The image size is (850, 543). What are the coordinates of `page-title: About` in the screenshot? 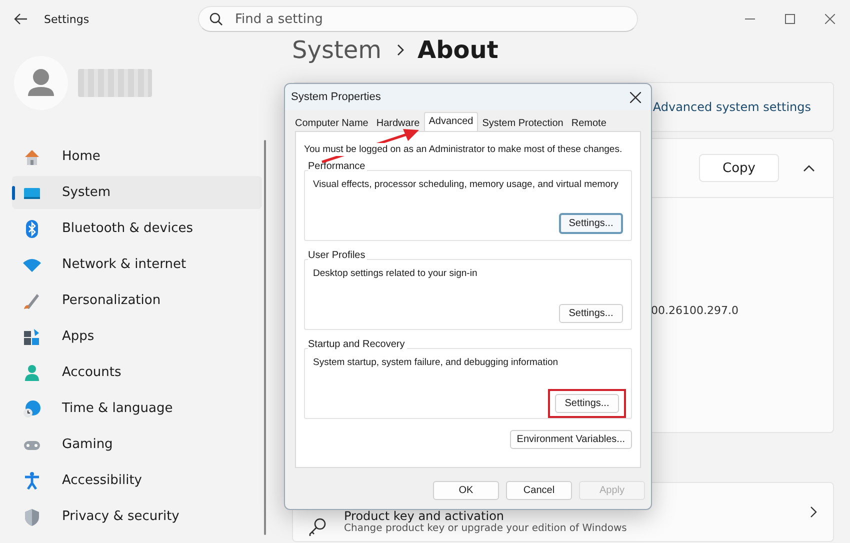 It's located at (458, 50).